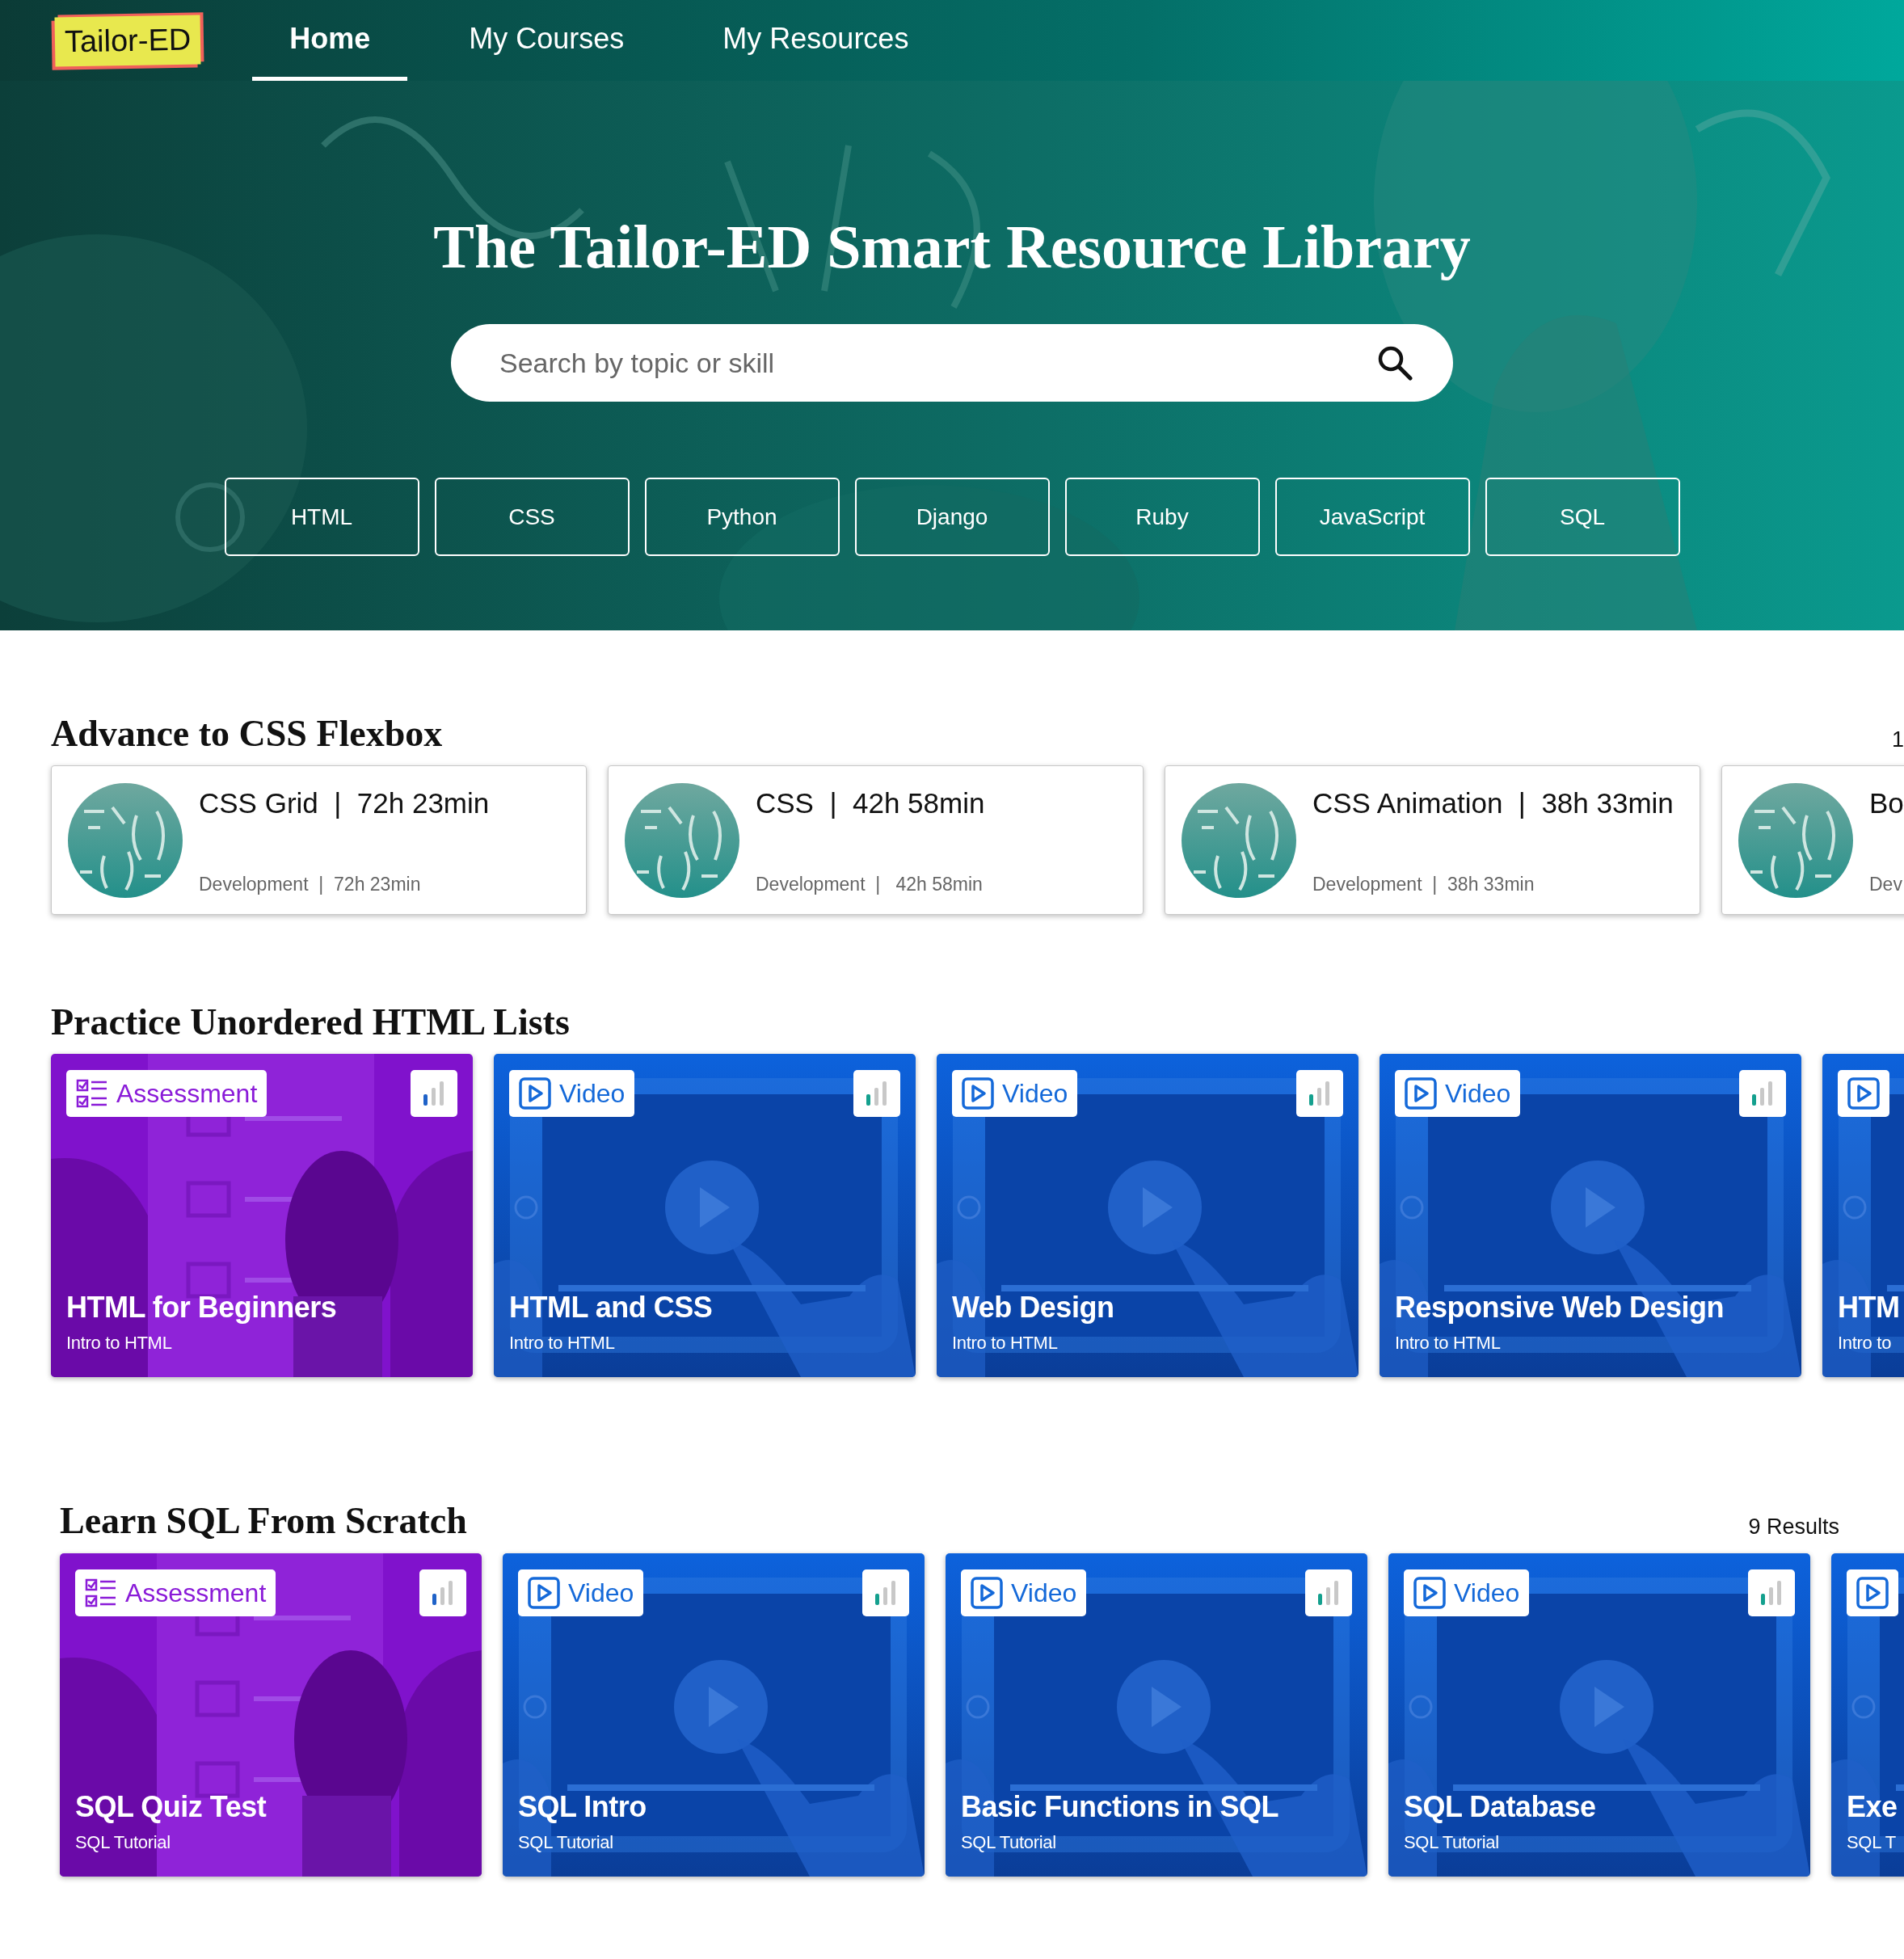 This screenshot has width=1904, height=1959. Describe the element at coordinates (1599, 1715) in the screenshot. I see `resource-card: Video SQL Database SQL Tutorial` at that location.